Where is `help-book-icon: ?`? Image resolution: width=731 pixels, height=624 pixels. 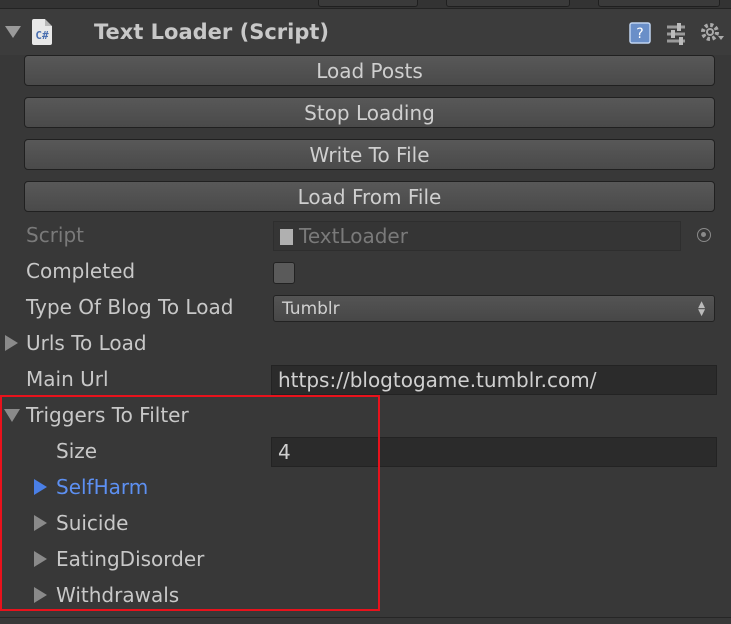
help-book-icon: ? is located at coordinates (640, 33).